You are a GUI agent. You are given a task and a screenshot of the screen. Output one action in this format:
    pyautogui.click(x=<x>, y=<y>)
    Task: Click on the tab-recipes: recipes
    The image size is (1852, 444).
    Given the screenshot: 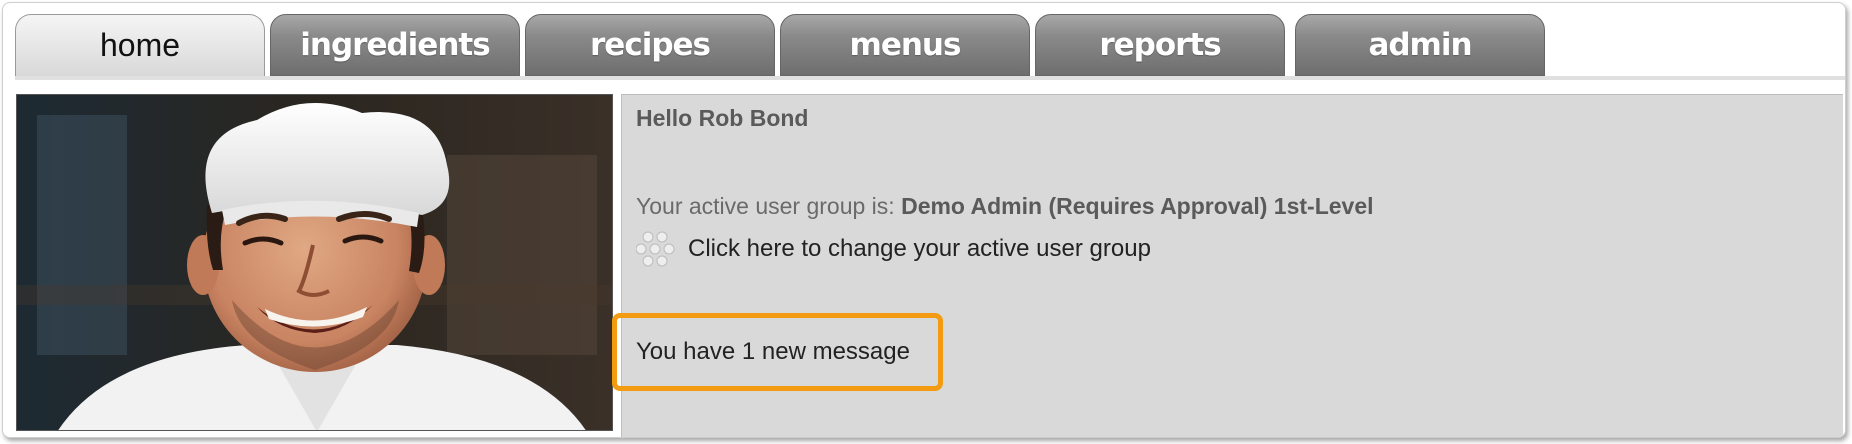 What is the action you would take?
    pyautogui.click(x=650, y=45)
    